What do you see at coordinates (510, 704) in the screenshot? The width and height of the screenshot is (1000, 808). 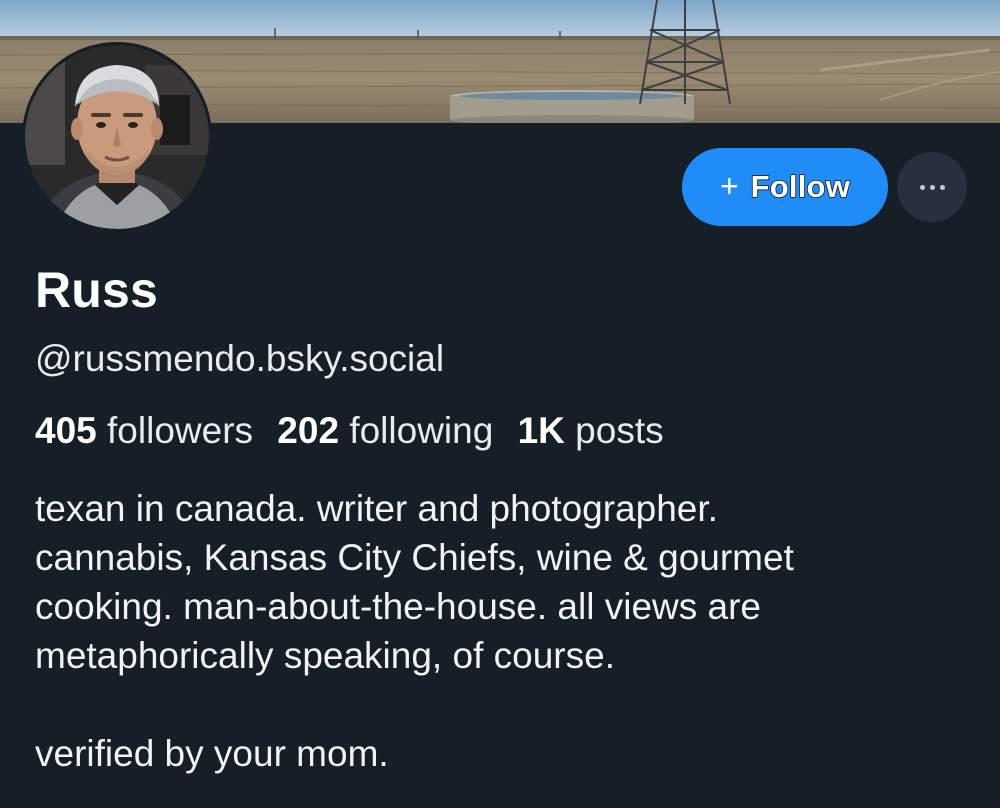 I see `bio-line-blank` at bounding box center [510, 704].